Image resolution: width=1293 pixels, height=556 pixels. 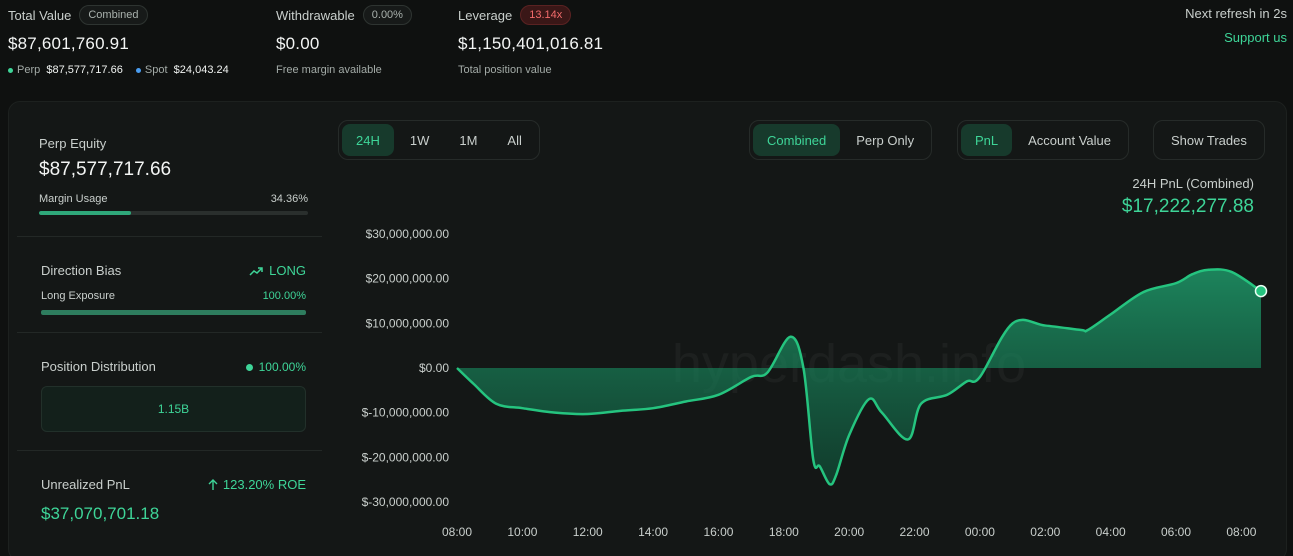 I want to click on mode-perp-only-button: Perp Only, so click(x=885, y=140).